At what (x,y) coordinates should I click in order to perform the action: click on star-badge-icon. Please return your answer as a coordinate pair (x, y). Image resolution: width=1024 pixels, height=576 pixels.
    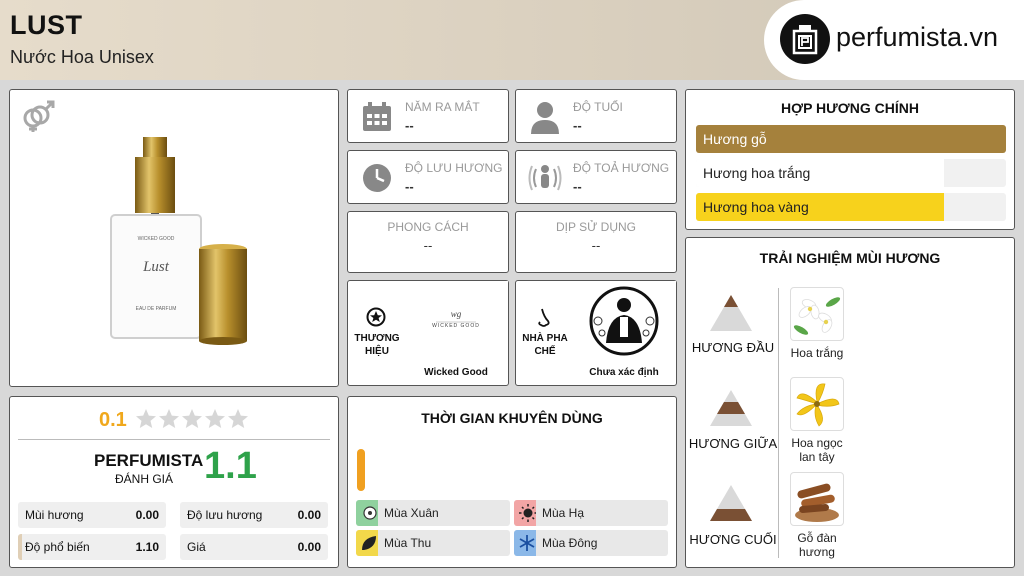
    Looking at the image, I should click on (376, 319).